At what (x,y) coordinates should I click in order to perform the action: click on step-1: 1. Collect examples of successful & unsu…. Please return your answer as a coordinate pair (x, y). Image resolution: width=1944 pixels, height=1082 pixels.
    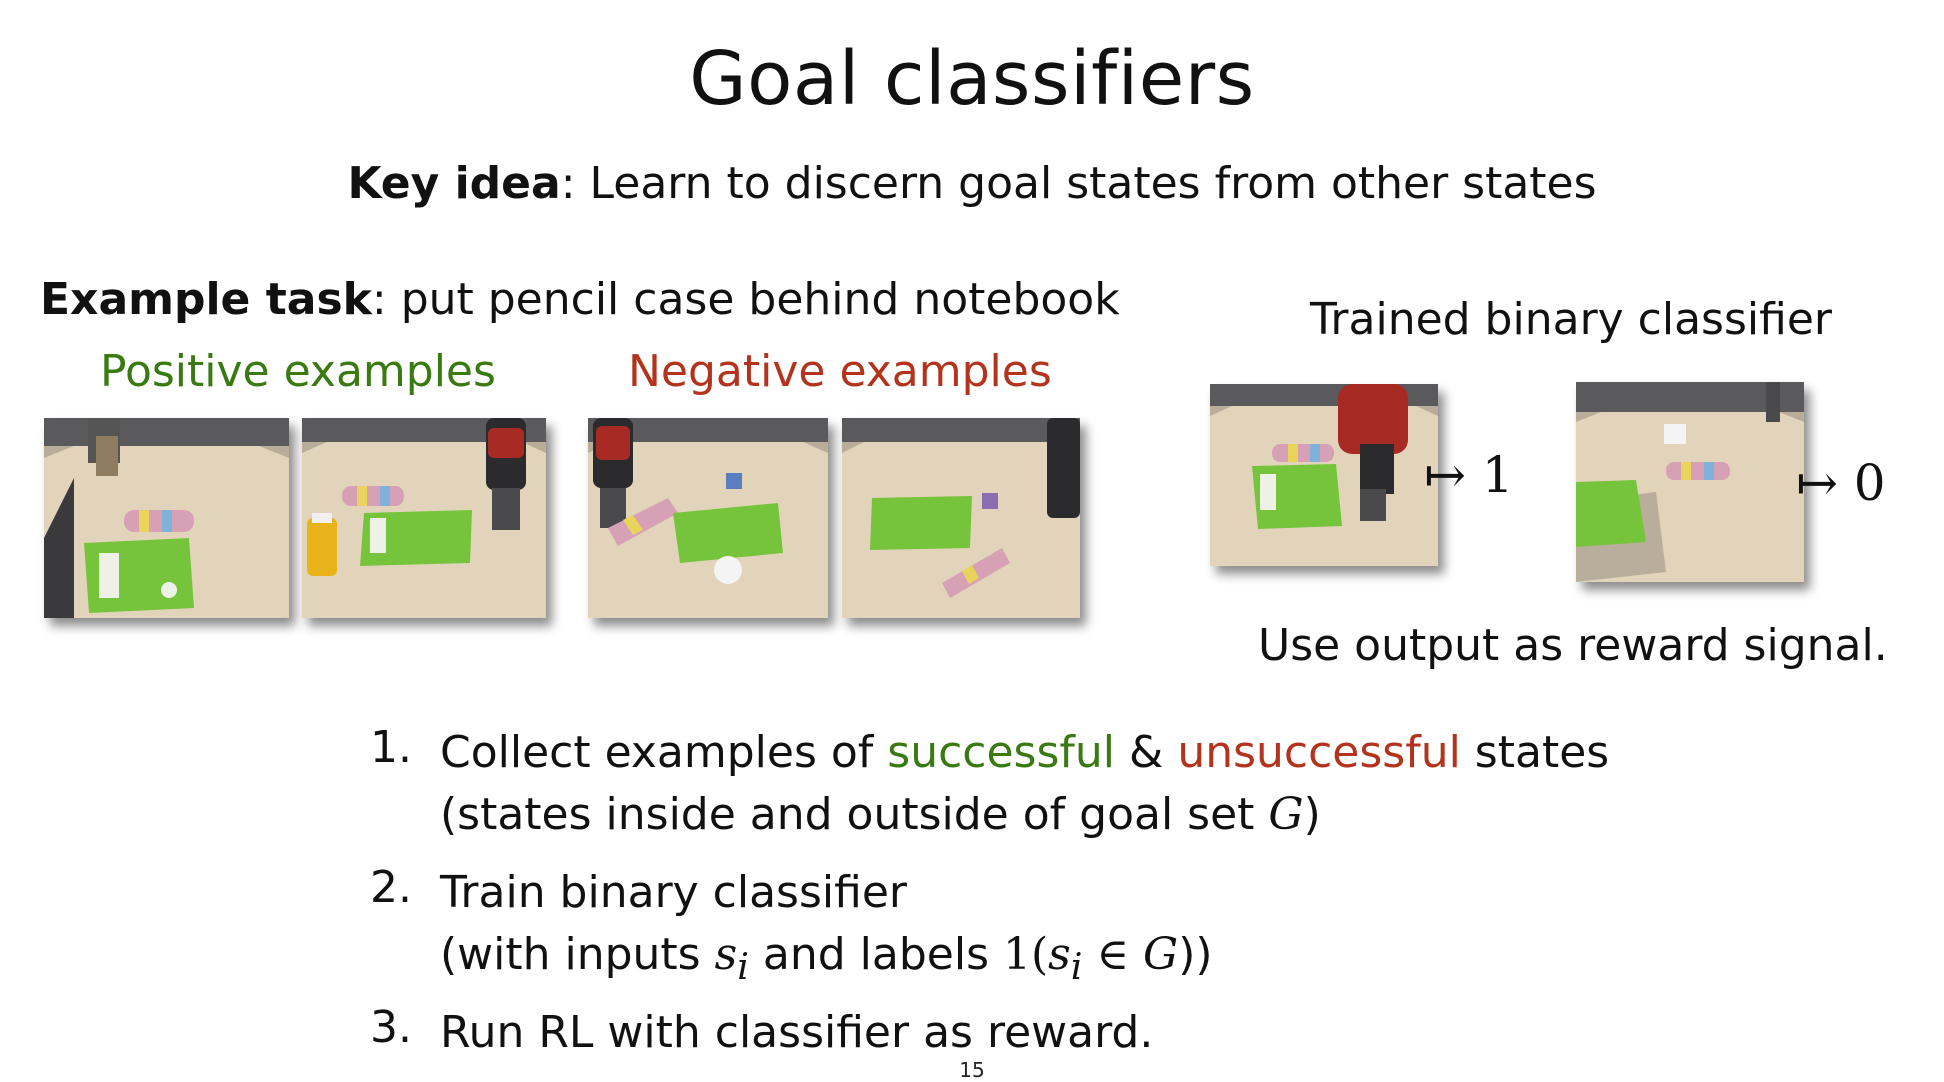
    Looking at the image, I should click on (989, 784).